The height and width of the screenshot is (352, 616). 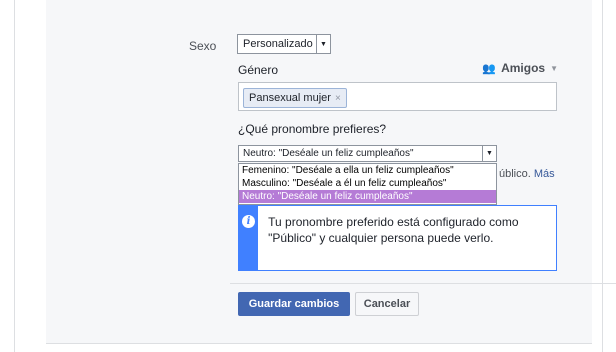 I want to click on audience-selector: 👥 Amigos ▼, so click(x=520, y=68).